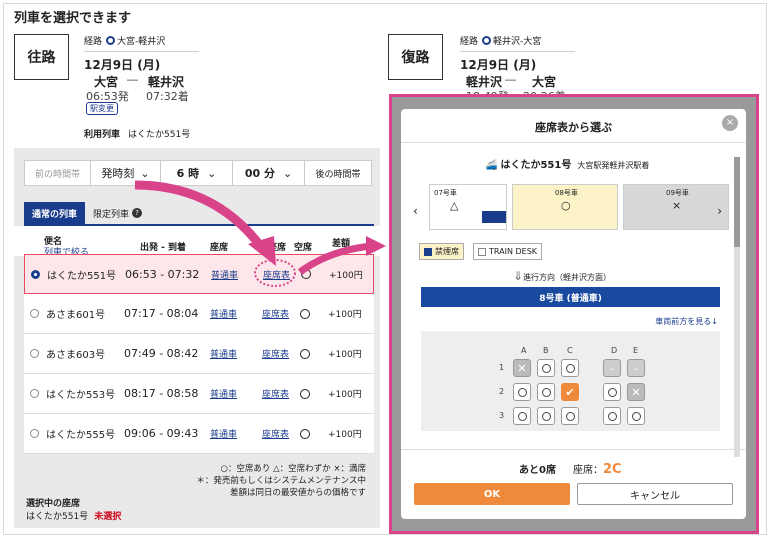 The width and height of the screenshot is (770, 538). I want to click on annotation-arrows, so click(260, 233).